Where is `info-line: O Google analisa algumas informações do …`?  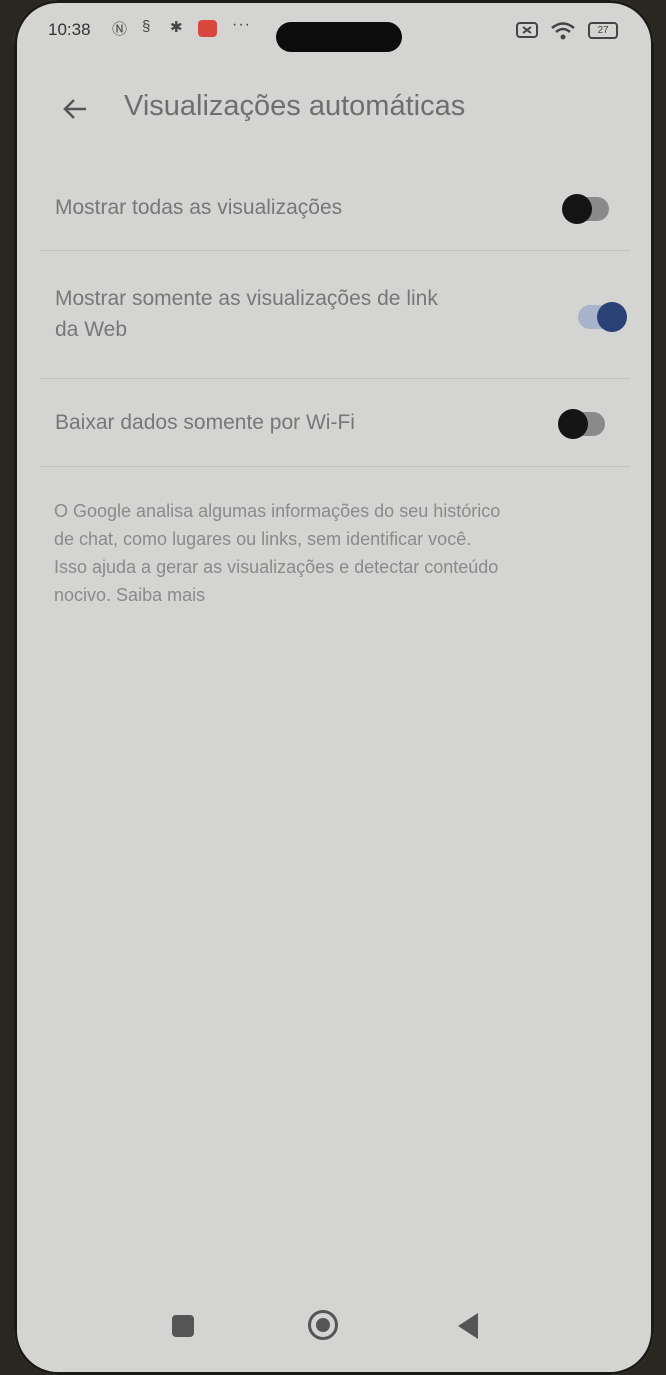 info-line: O Google analisa algumas informações do … is located at coordinates (277, 511).